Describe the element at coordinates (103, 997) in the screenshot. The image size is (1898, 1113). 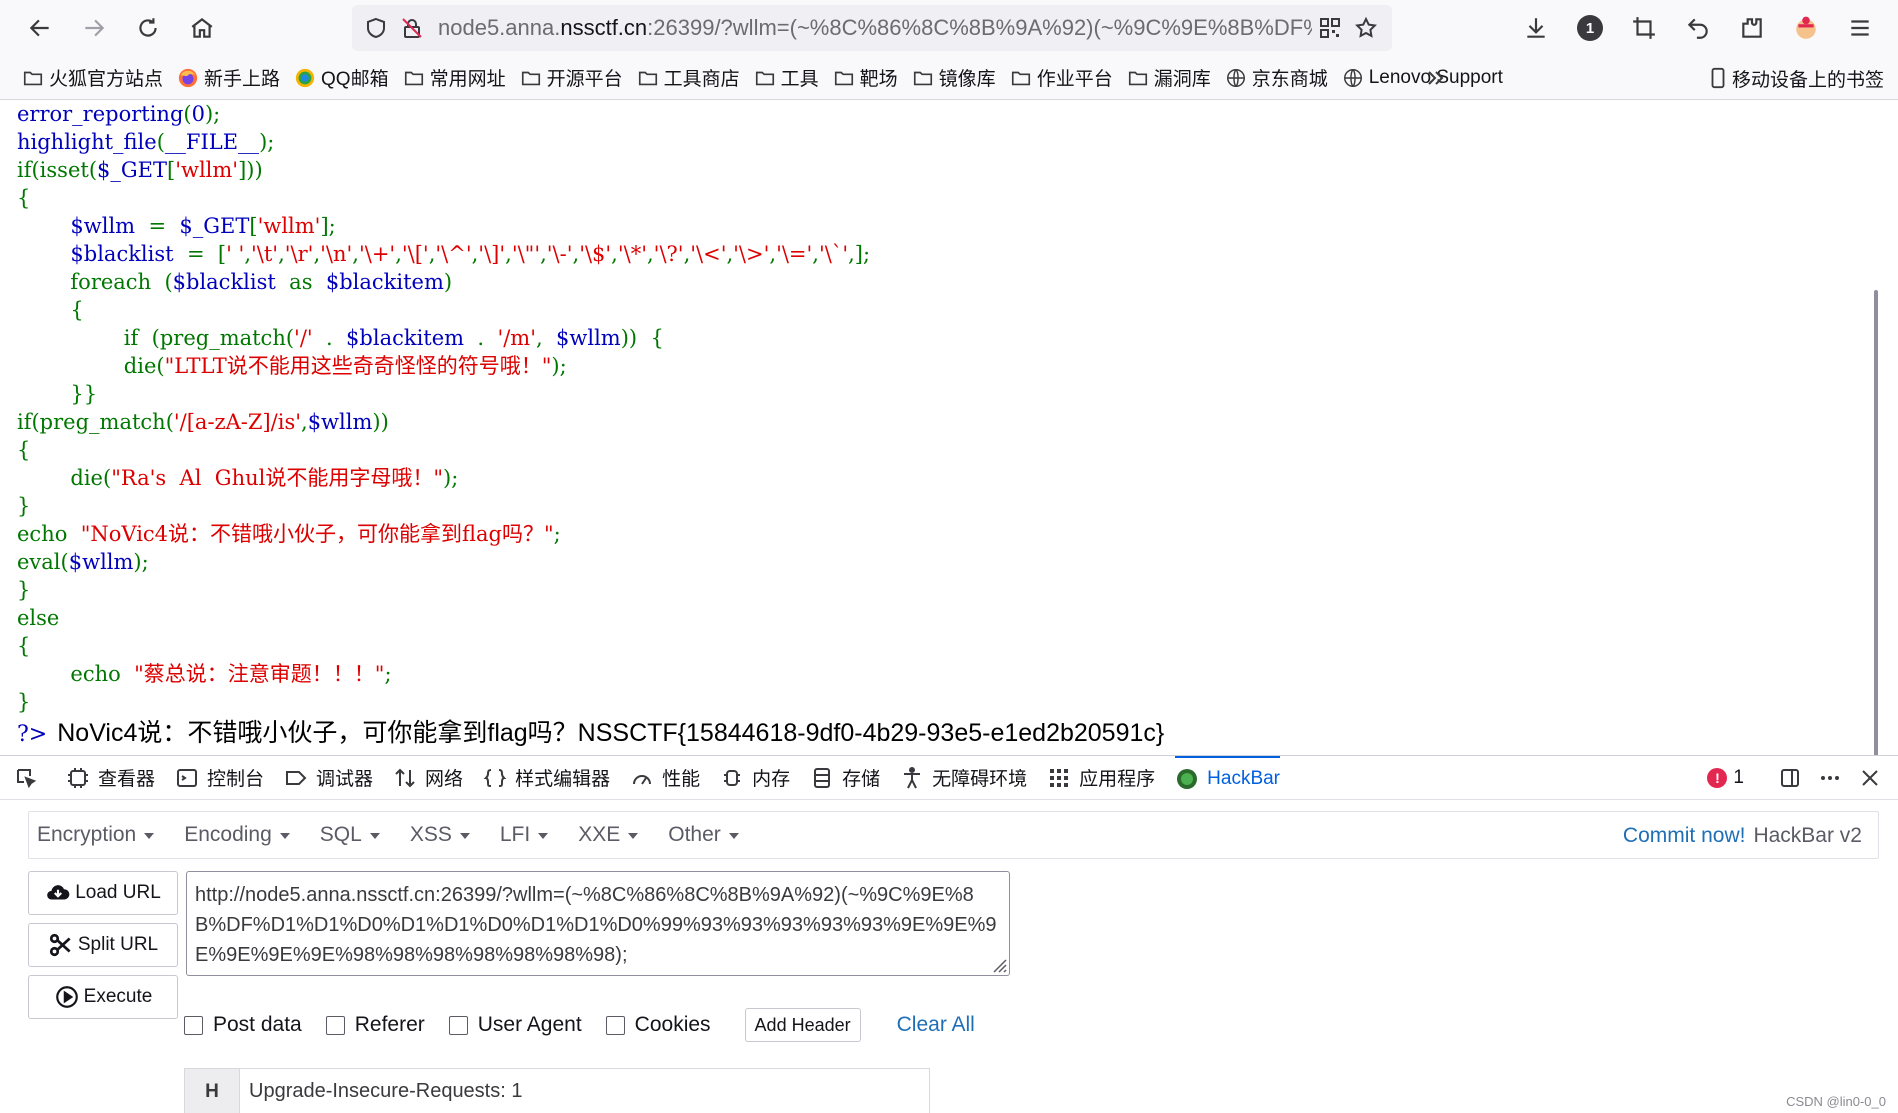
I see `execute-button: Execute` at that location.